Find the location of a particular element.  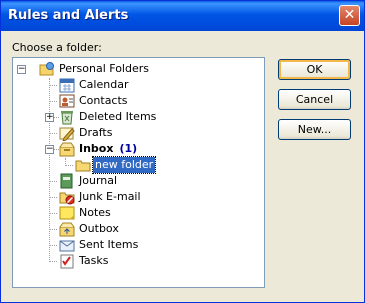

tree-item-contacts: Contacts is located at coordinates (81, 101).